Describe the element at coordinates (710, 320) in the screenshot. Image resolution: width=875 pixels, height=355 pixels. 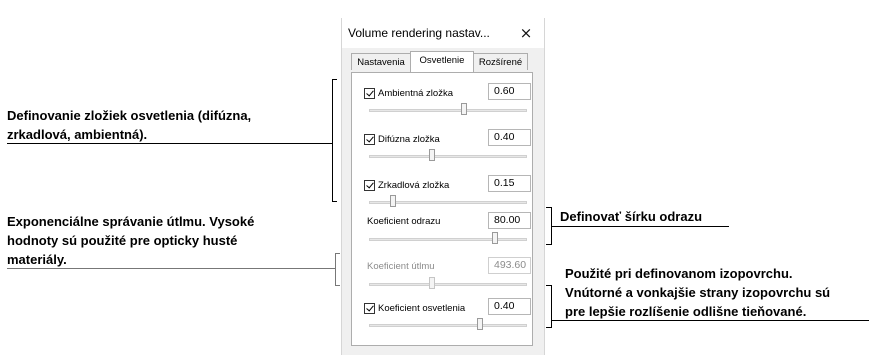
I see `leader-line-isosurface` at that location.